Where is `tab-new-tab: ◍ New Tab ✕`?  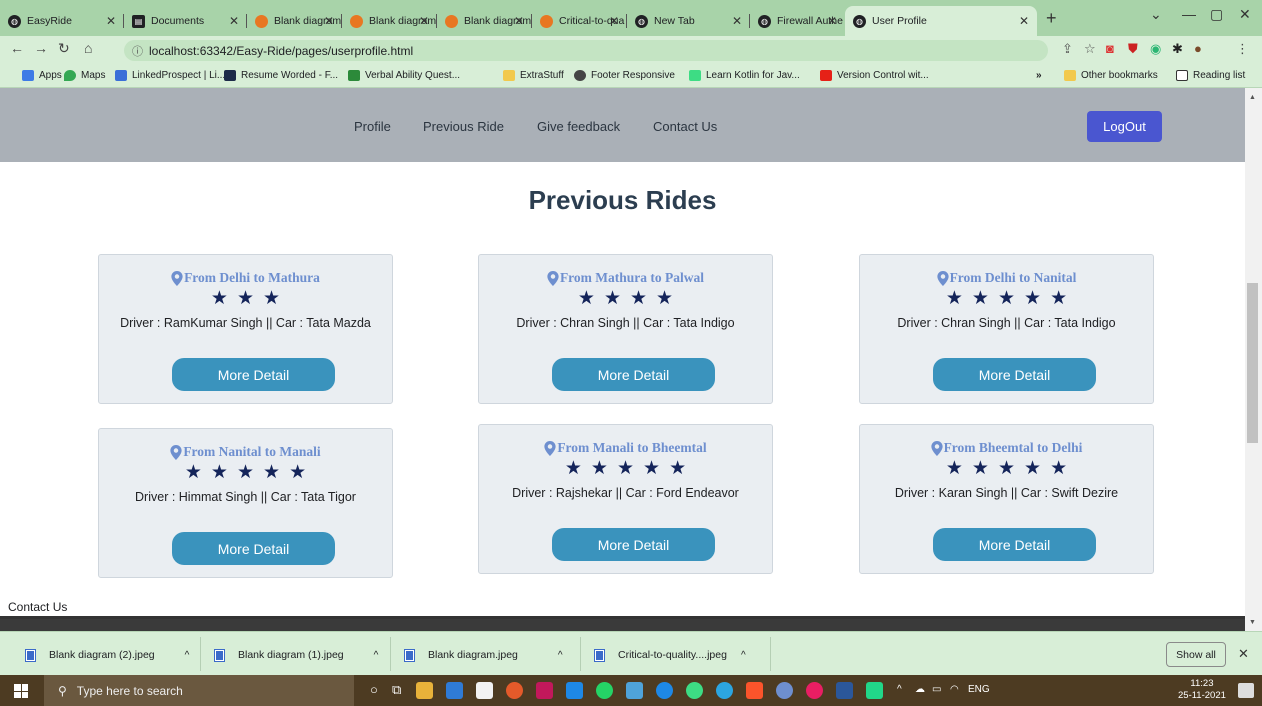 tab-new-tab: ◍ New Tab ✕ is located at coordinates (688, 21).